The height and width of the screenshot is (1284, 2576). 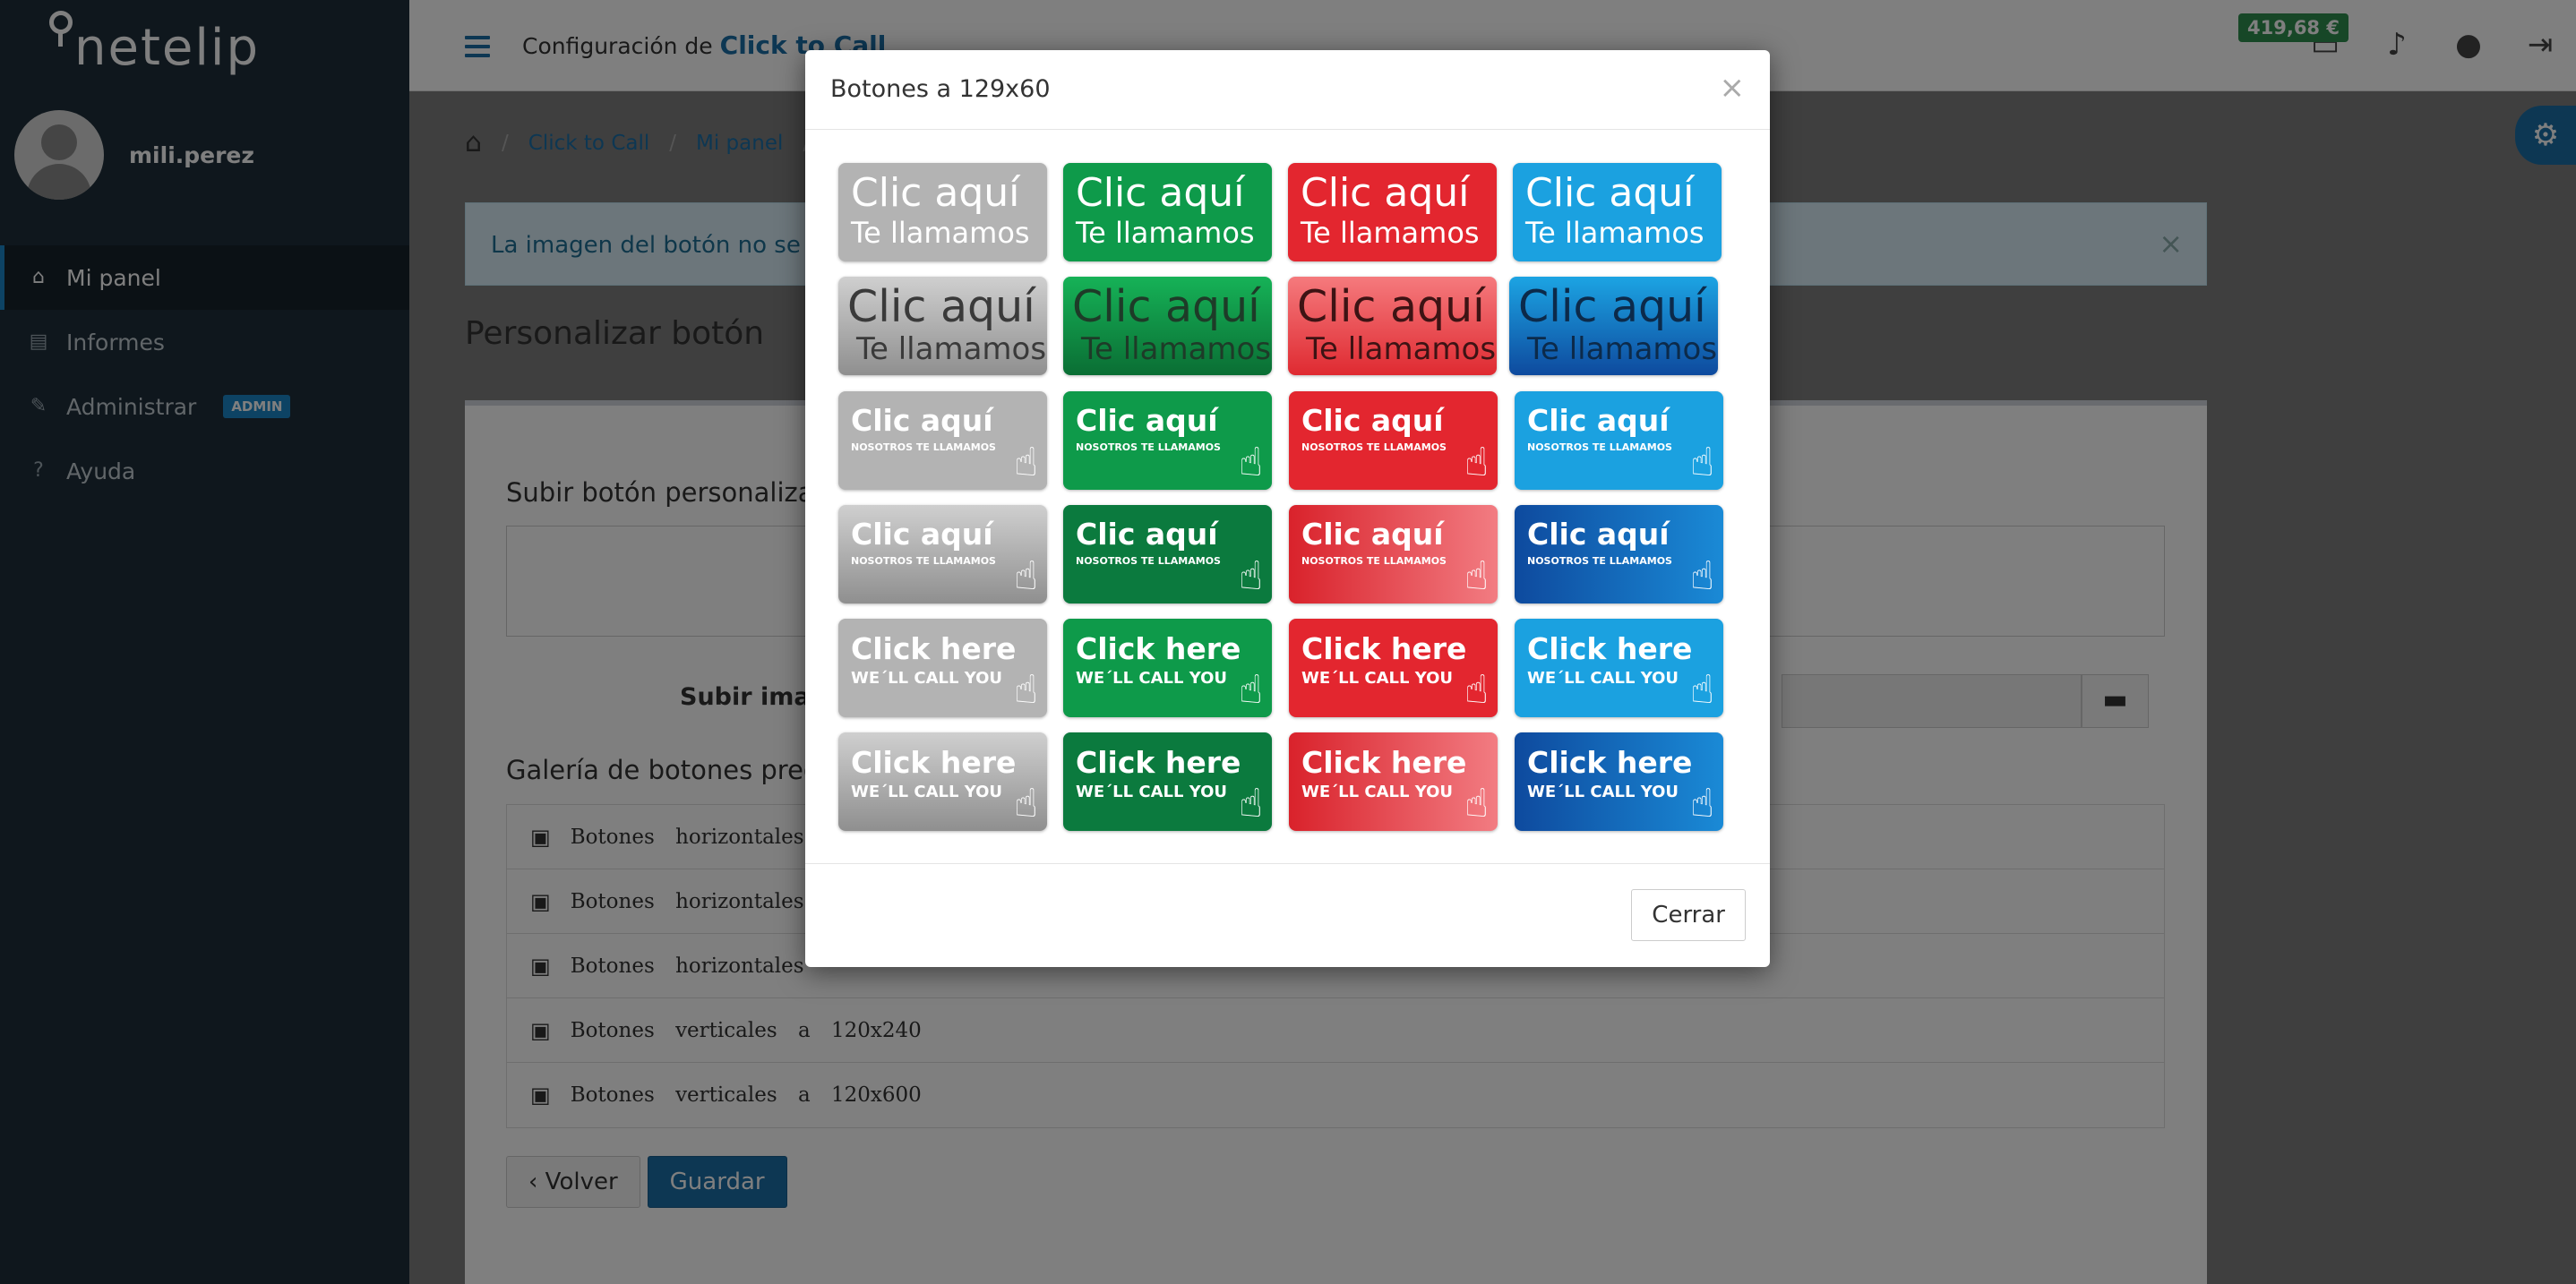 What do you see at coordinates (1287, 915) in the screenshot?
I see `modal-footer: Cerrar` at bounding box center [1287, 915].